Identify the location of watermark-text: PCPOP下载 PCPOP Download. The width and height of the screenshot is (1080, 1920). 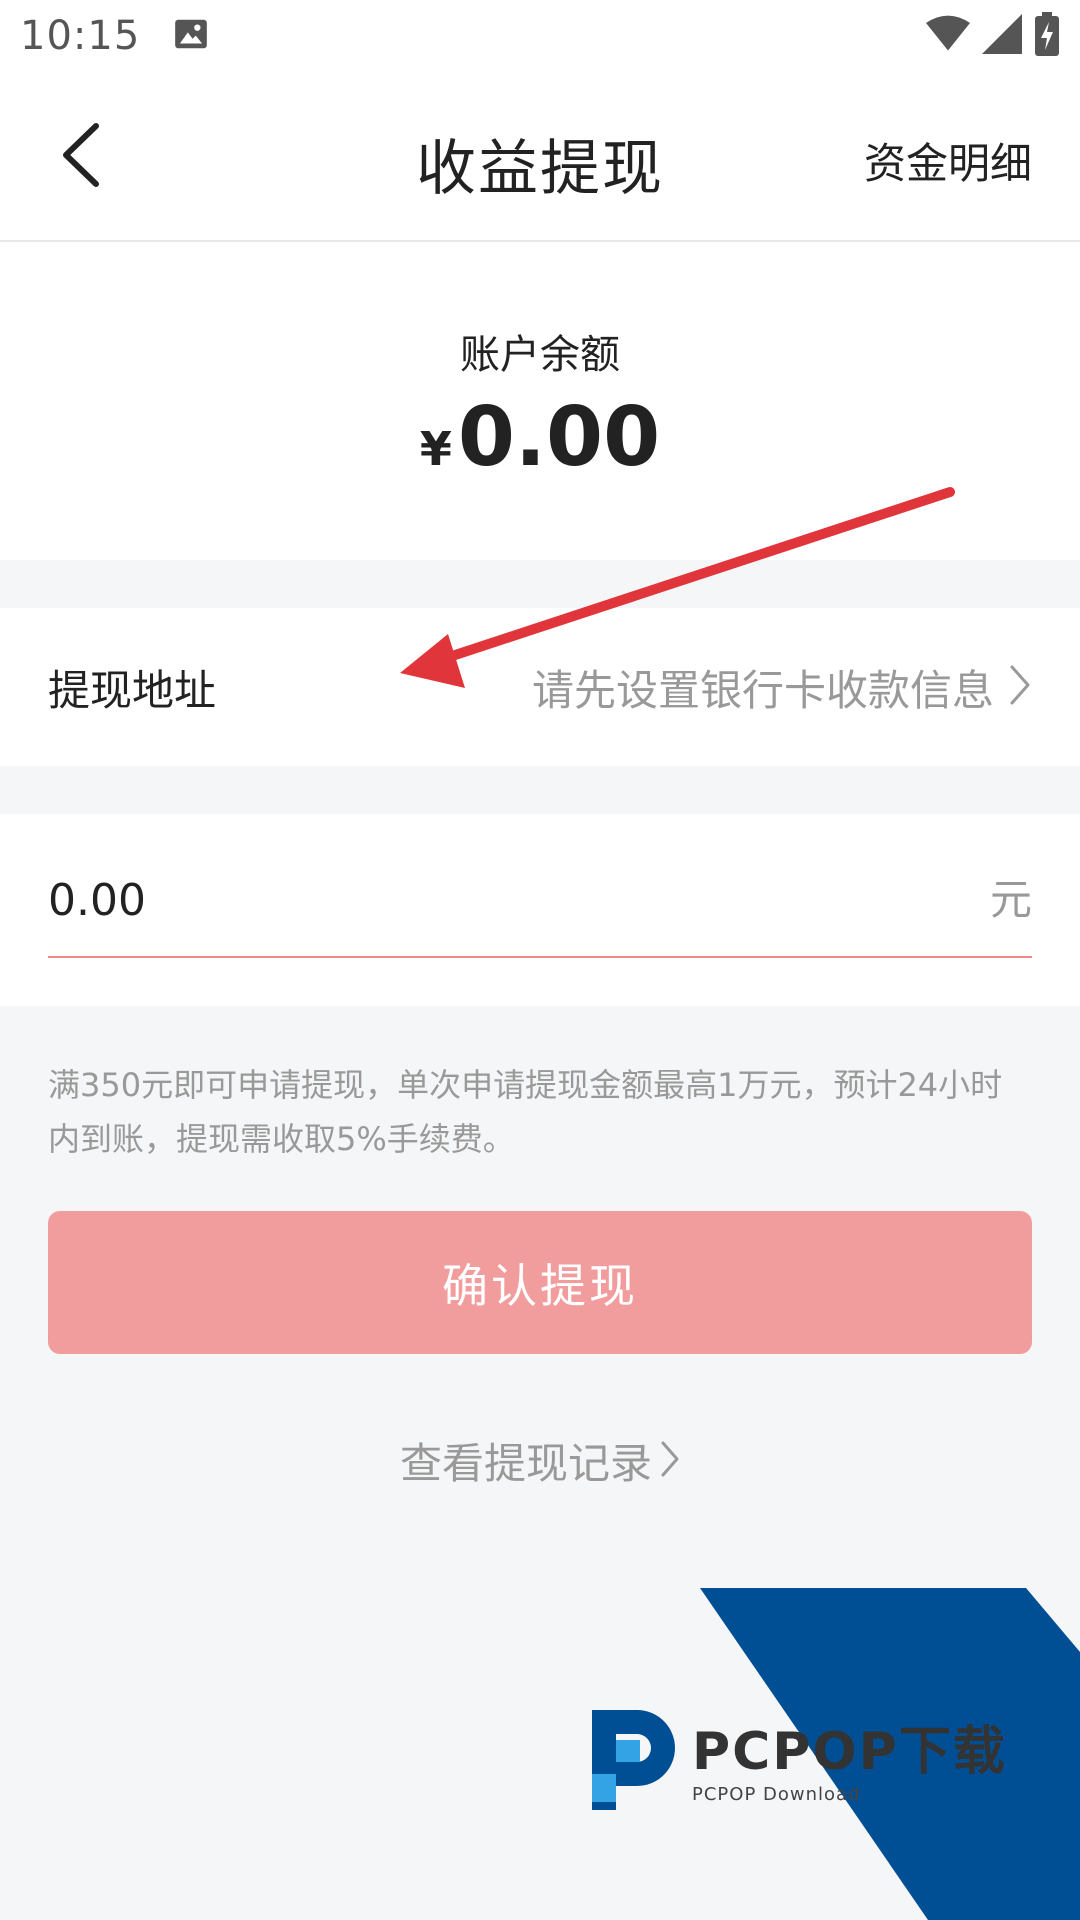
(849, 1757).